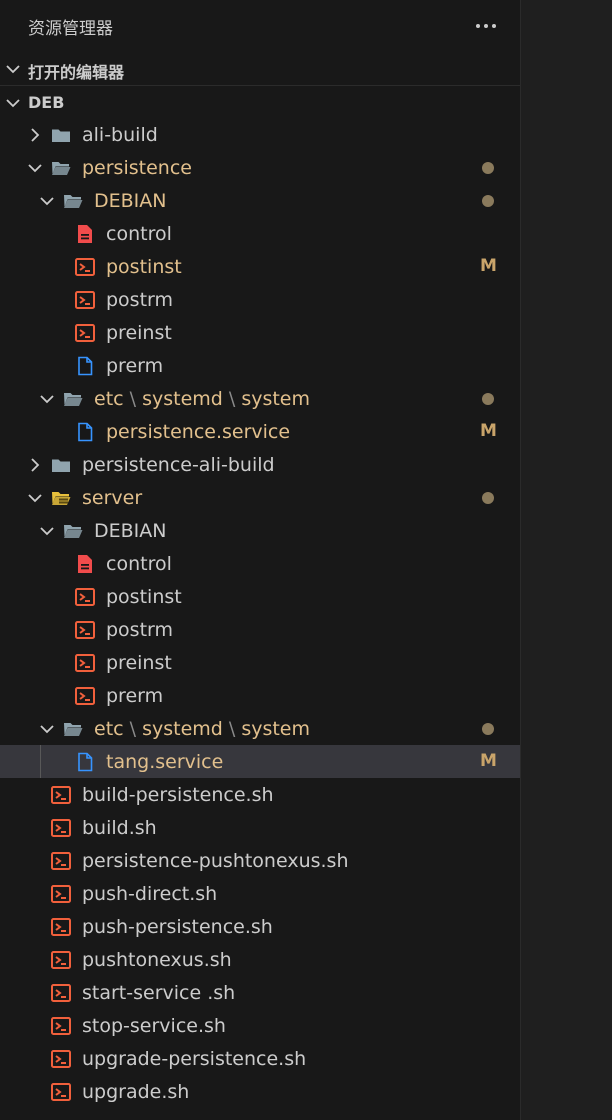 The width and height of the screenshot is (612, 1120). I want to click on tree-item-label: start-service .sh, so click(159, 993).